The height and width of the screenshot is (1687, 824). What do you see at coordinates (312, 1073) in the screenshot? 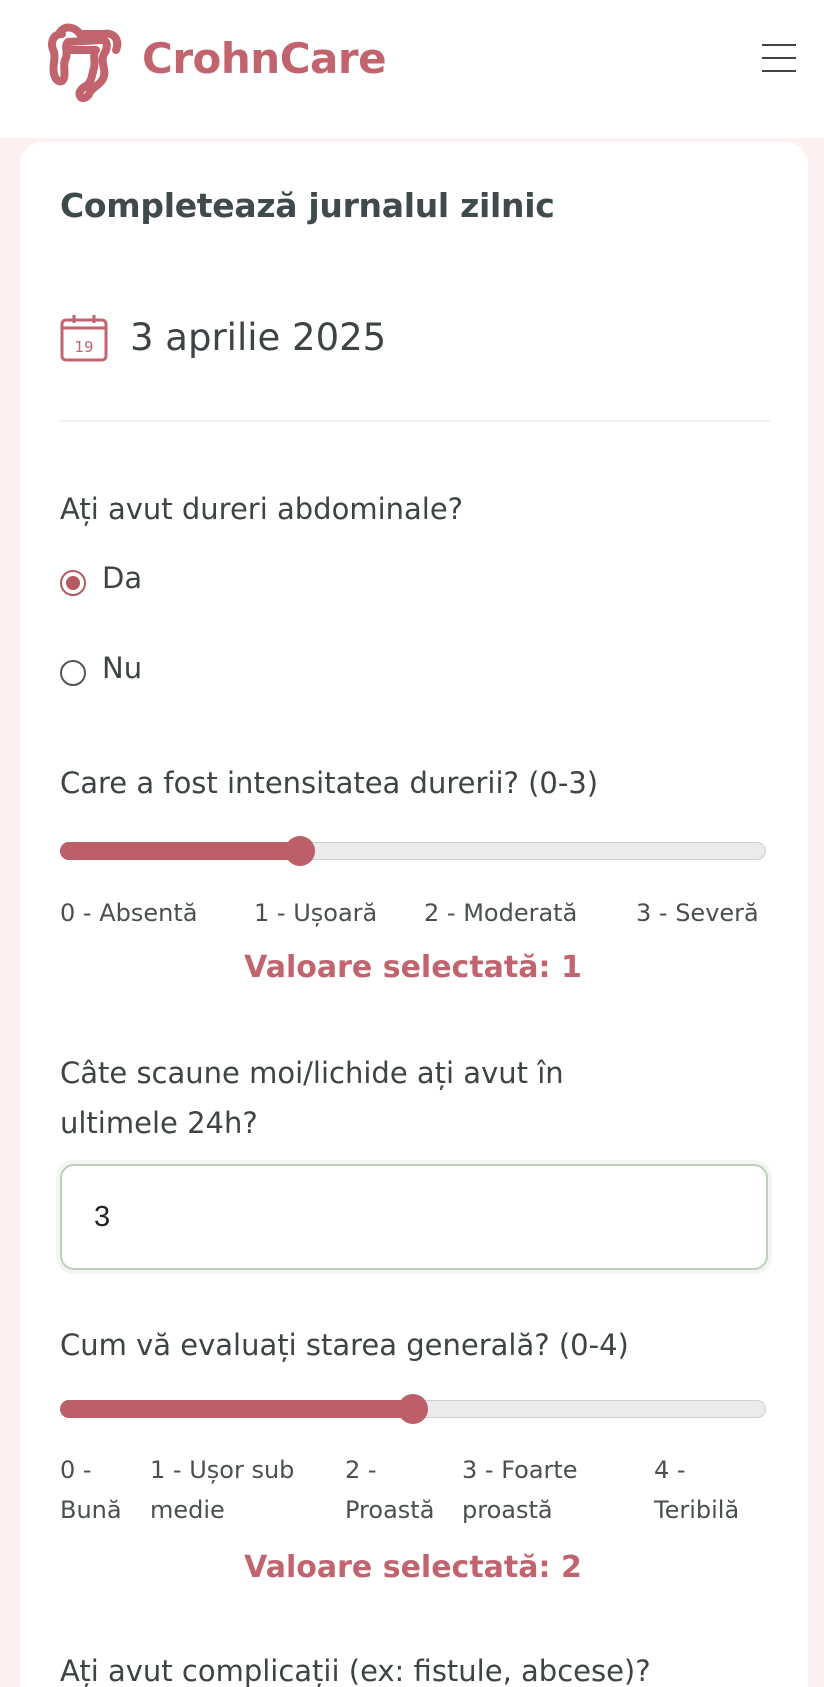
I see `stools-question-line1: Câte scaune moi/lichide ați avut în` at bounding box center [312, 1073].